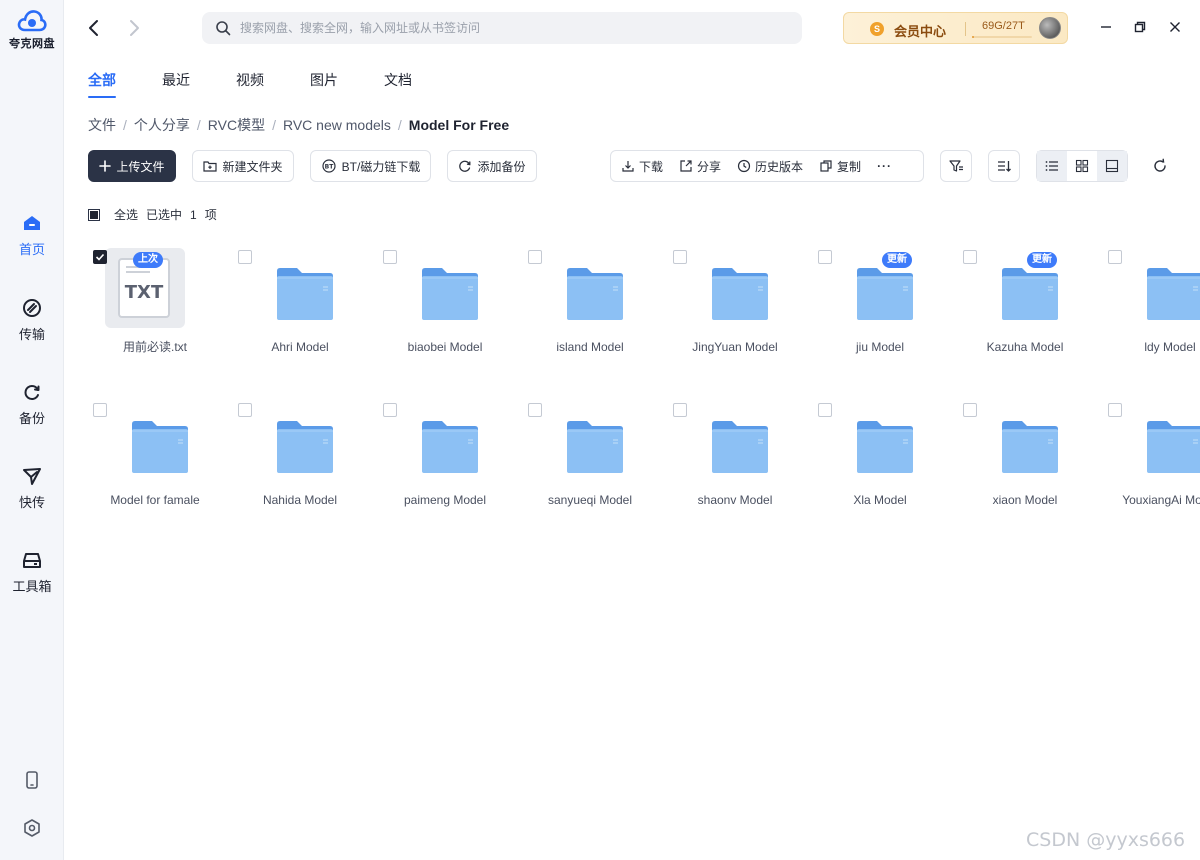  I want to click on back-button, so click(94, 28).